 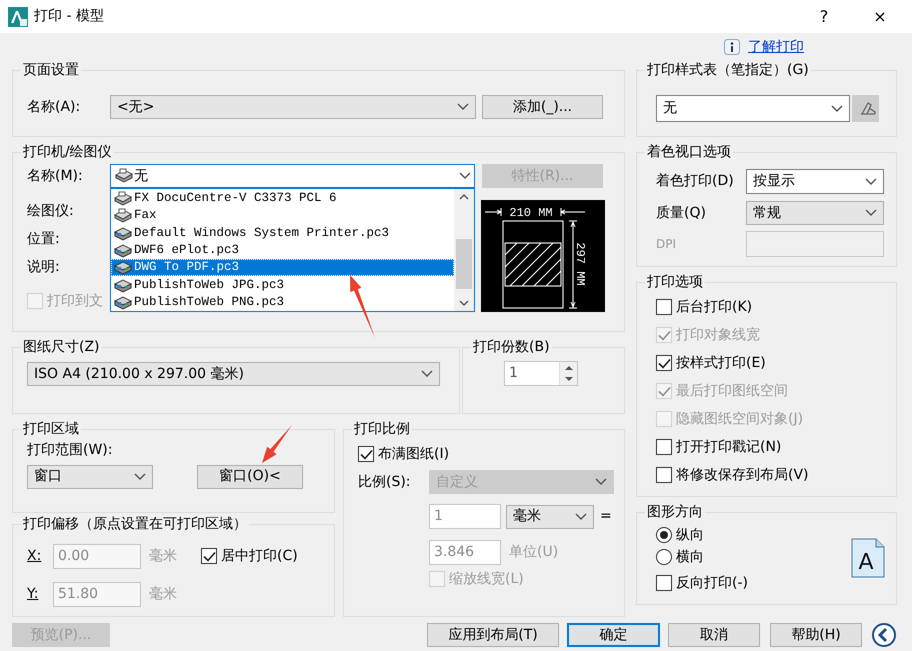 I want to click on field-label: 名称(A):, so click(x=54, y=107).